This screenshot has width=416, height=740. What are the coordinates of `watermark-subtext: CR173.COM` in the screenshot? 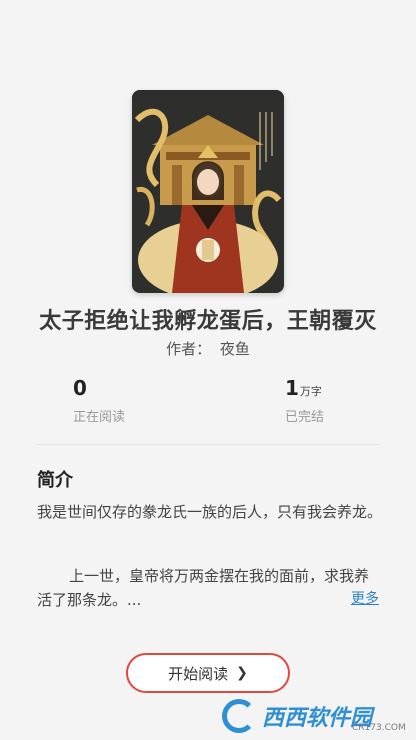 It's located at (379, 728).